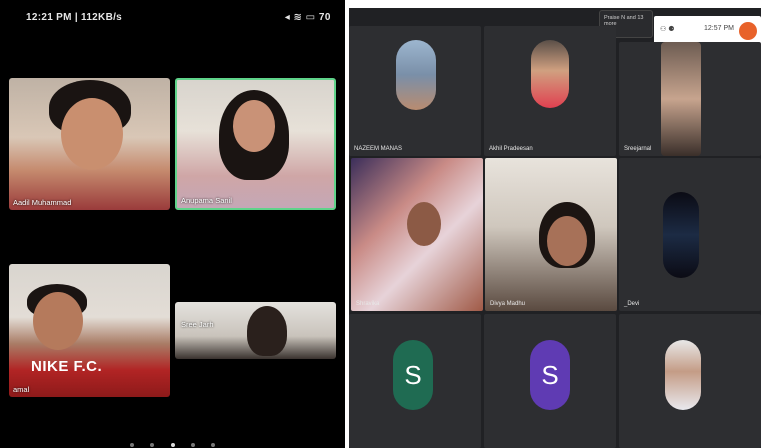 The width and height of the screenshot is (761, 448). I want to click on participant-name: NAZEEM MANAS, so click(378, 149).